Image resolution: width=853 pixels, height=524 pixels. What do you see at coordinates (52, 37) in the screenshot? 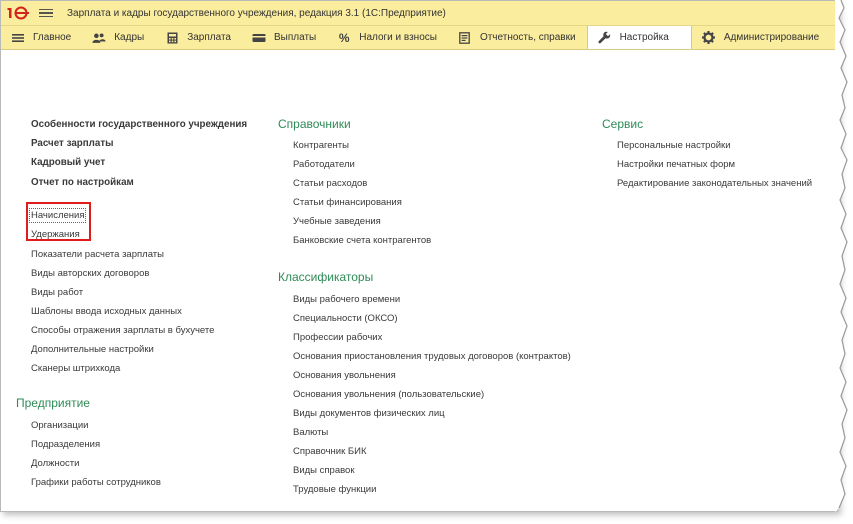
I see `section-label: Главное` at bounding box center [52, 37].